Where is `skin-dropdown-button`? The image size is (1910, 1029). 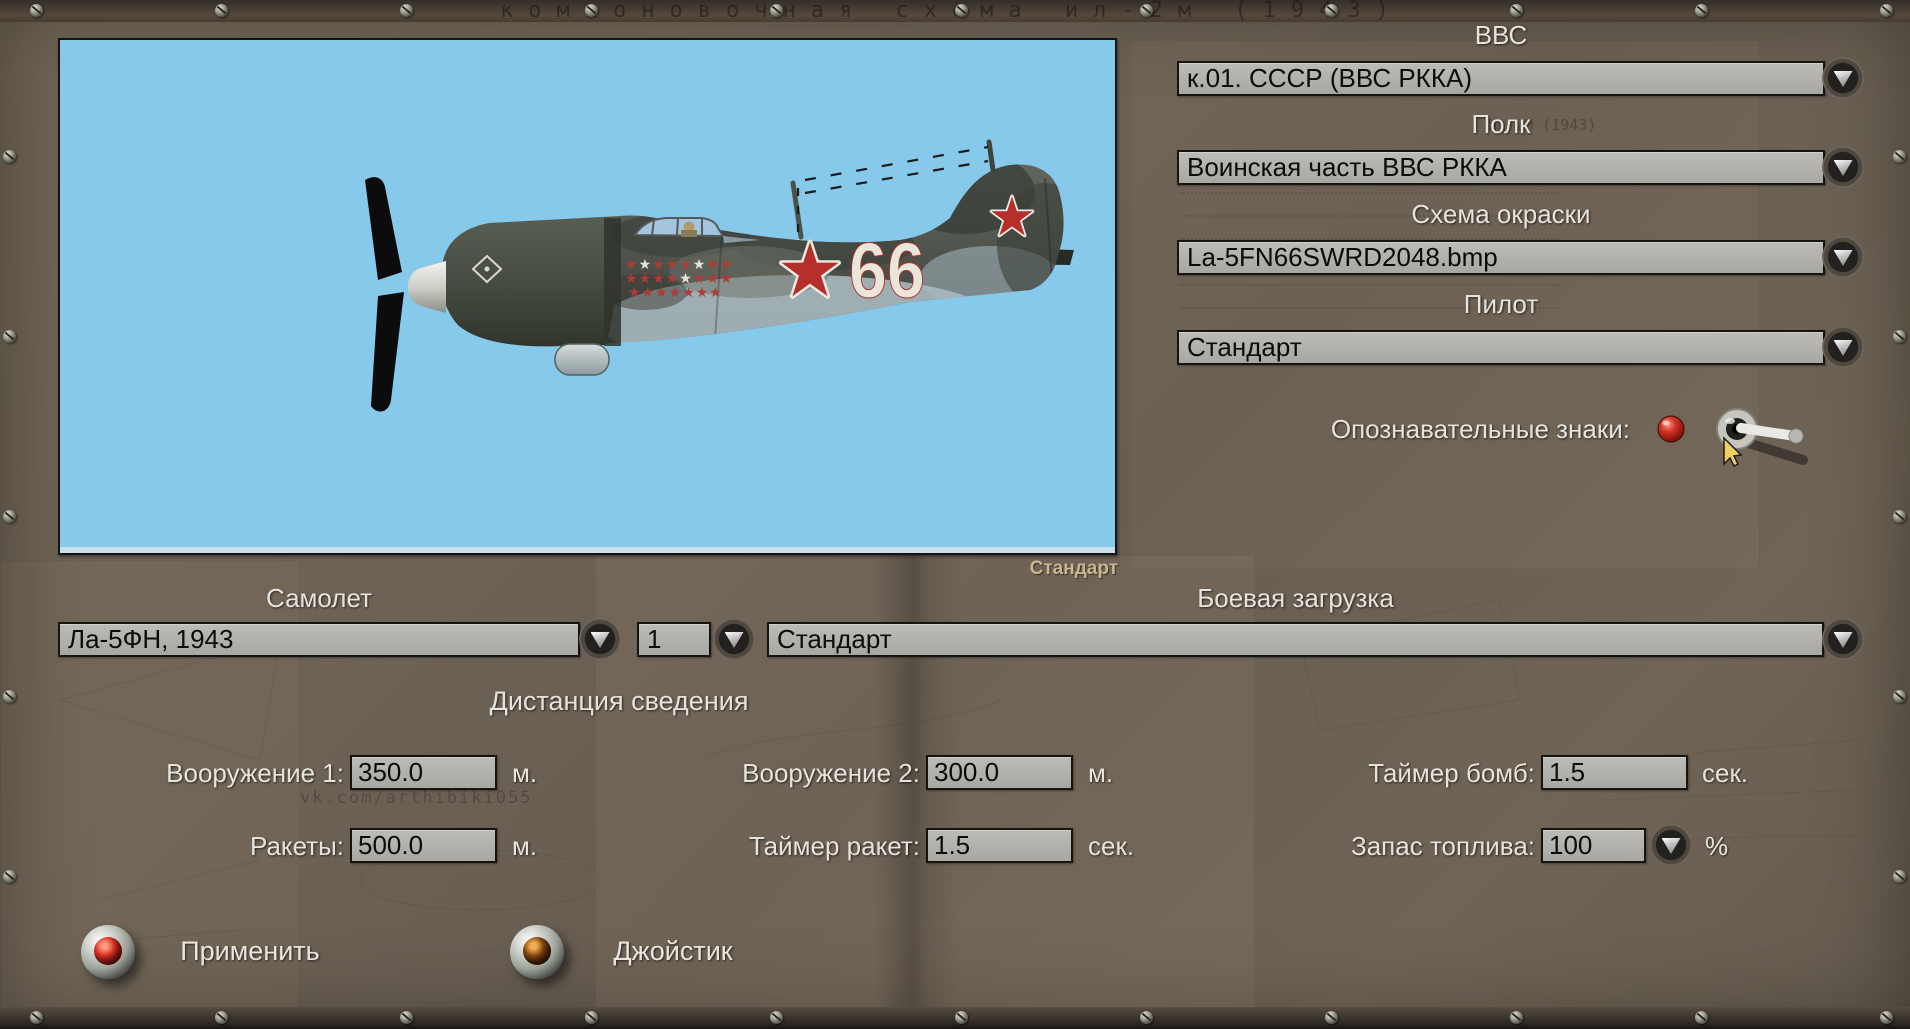
skin-dropdown-button is located at coordinates (1843, 257).